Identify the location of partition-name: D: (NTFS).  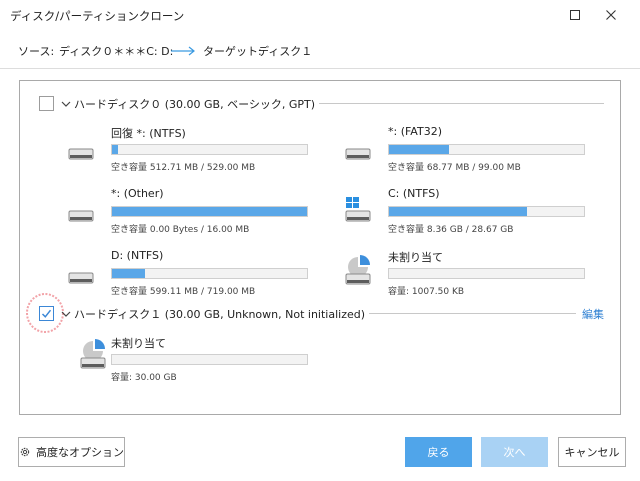
(137, 255).